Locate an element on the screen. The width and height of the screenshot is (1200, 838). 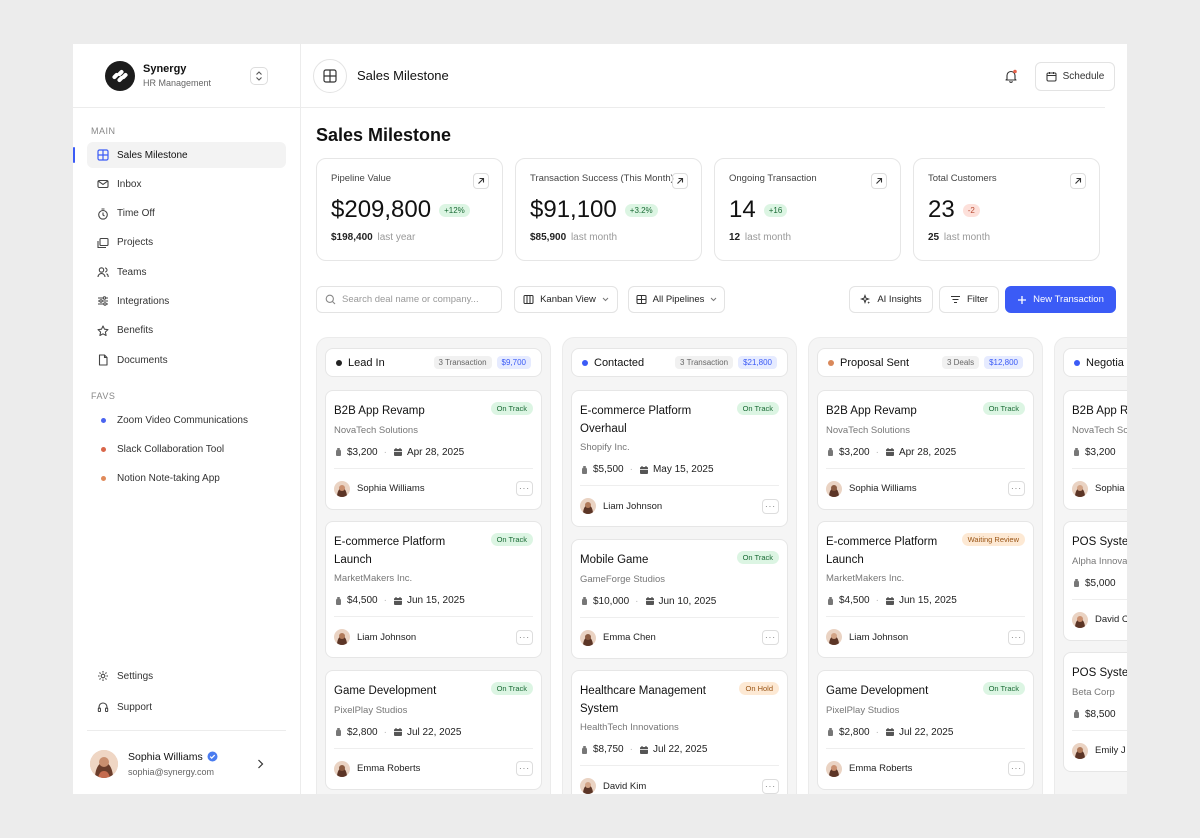
sidebar-item-inbox: Inbox is located at coordinates (186, 184).